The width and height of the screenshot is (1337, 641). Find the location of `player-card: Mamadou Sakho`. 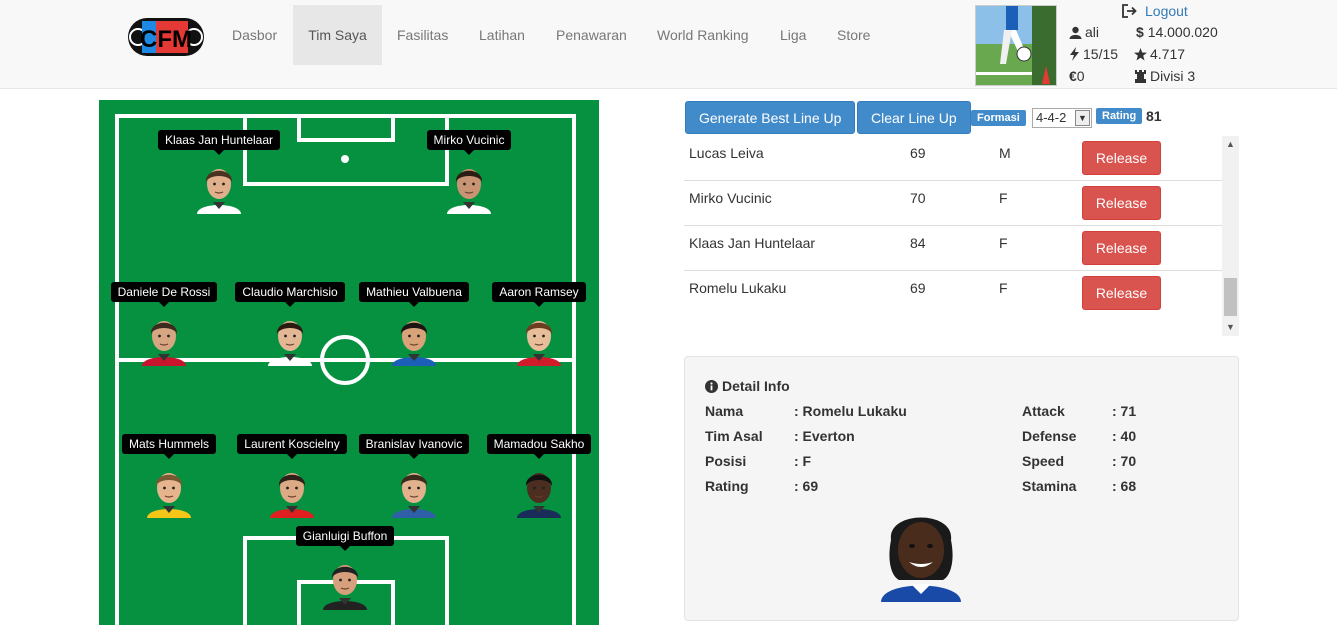

player-card: Mamadou Sakho is located at coordinates (536, 476).